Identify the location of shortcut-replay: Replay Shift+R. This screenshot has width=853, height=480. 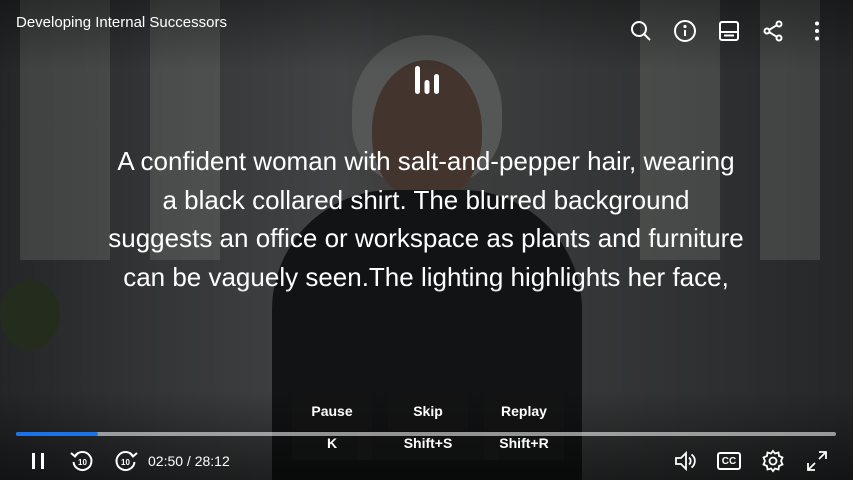
(524, 421).